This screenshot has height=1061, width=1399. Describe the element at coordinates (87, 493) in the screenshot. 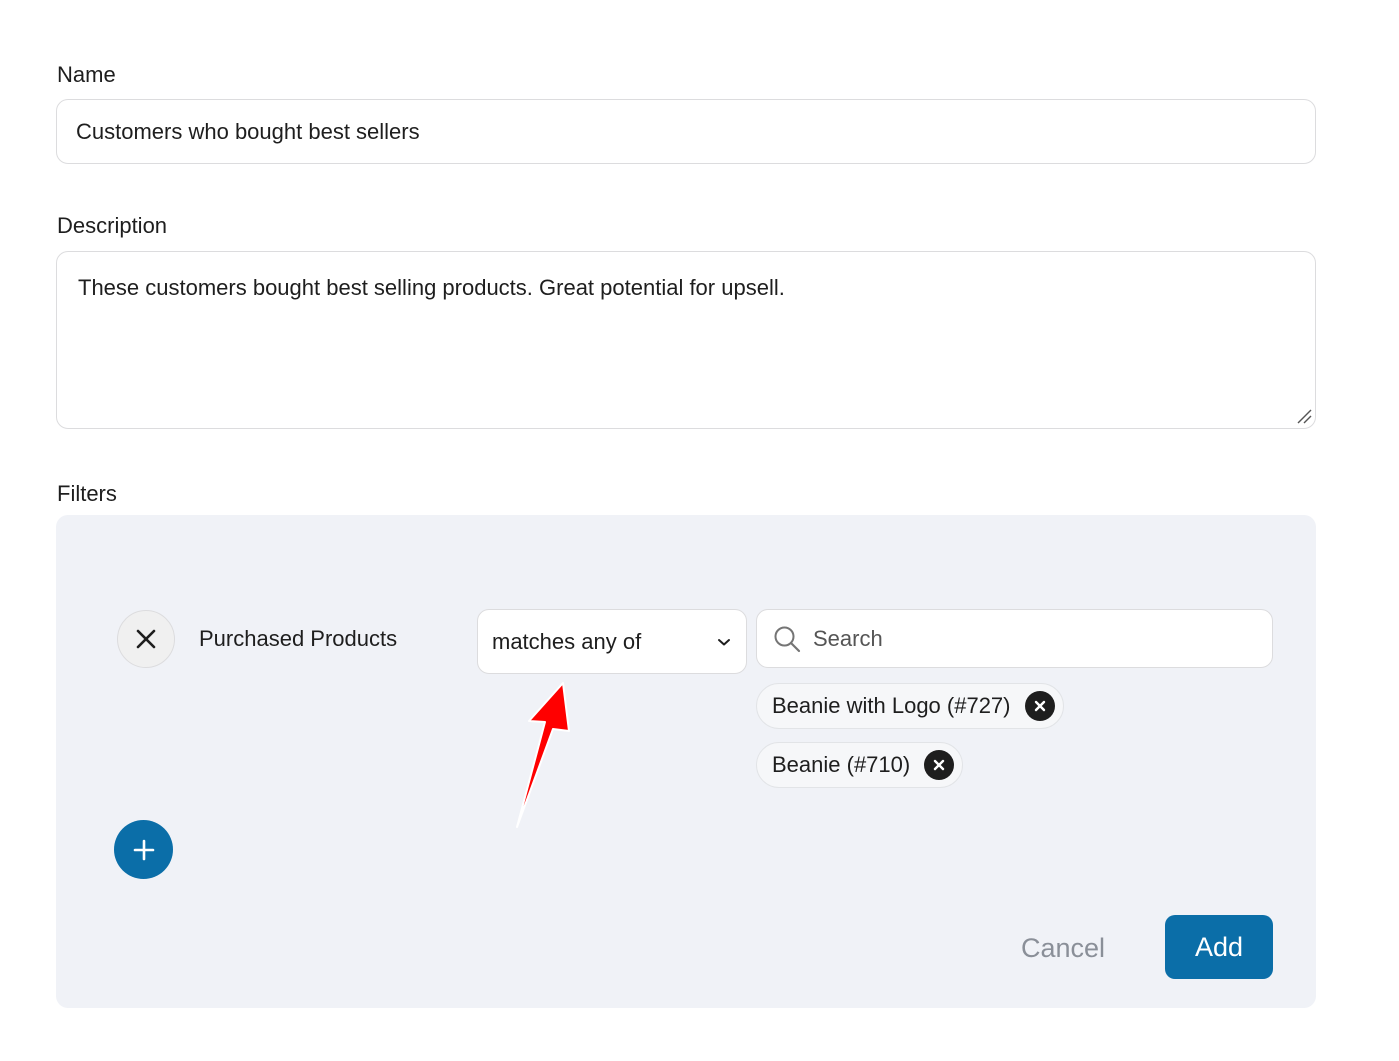

I see `filters-label: Filters` at that location.